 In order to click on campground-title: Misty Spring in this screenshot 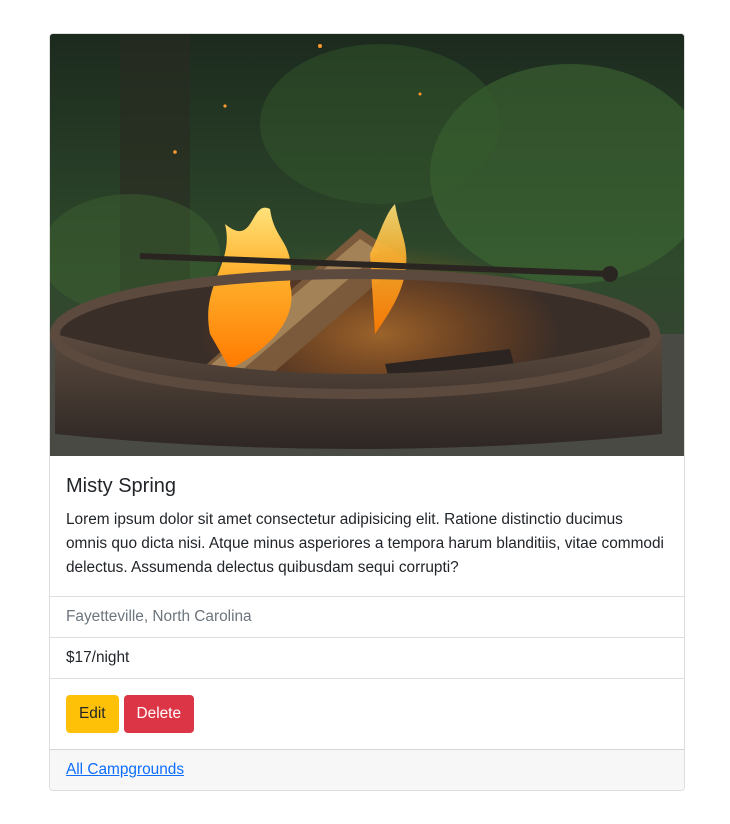, I will do `click(121, 486)`.